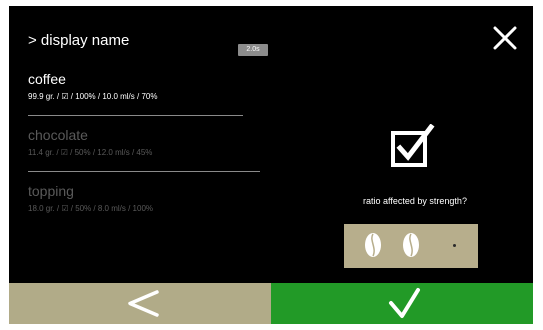  Describe the element at coordinates (51, 191) in the screenshot. I see `item-name: topping` at that location.